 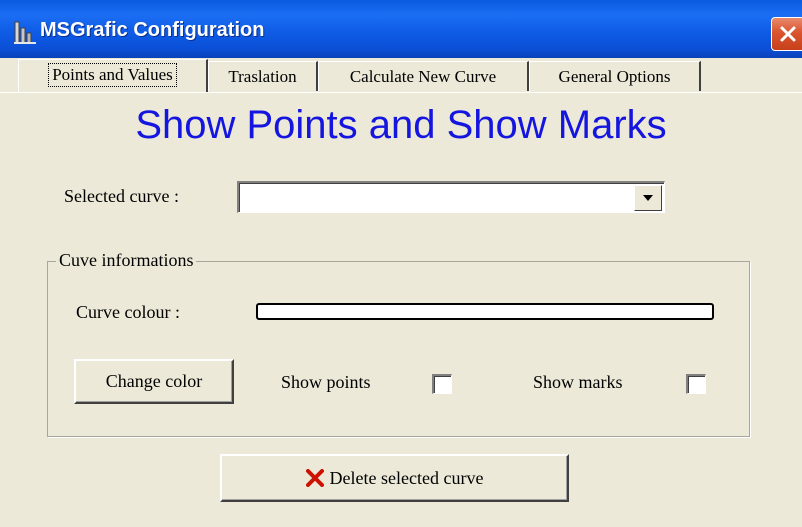 I want to click on curve-colour-swatch, so click(x=485, y=311).